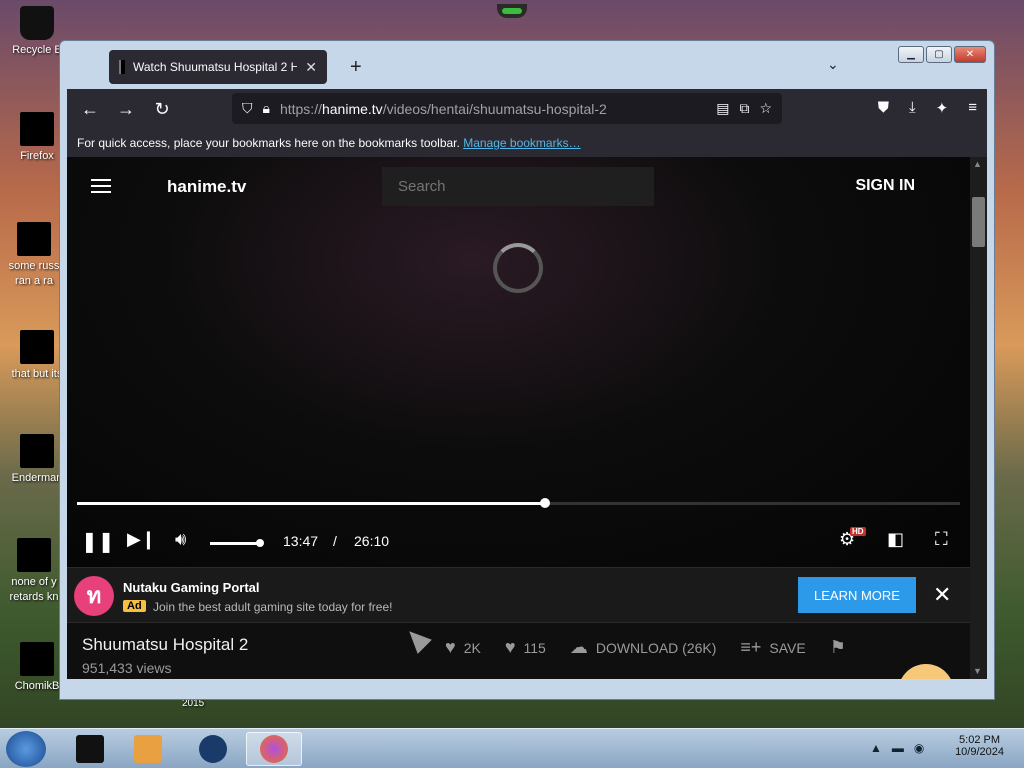 The image size is (1024, 768). I want to click on lock-icon: 🔒︎, so click(266, 108).